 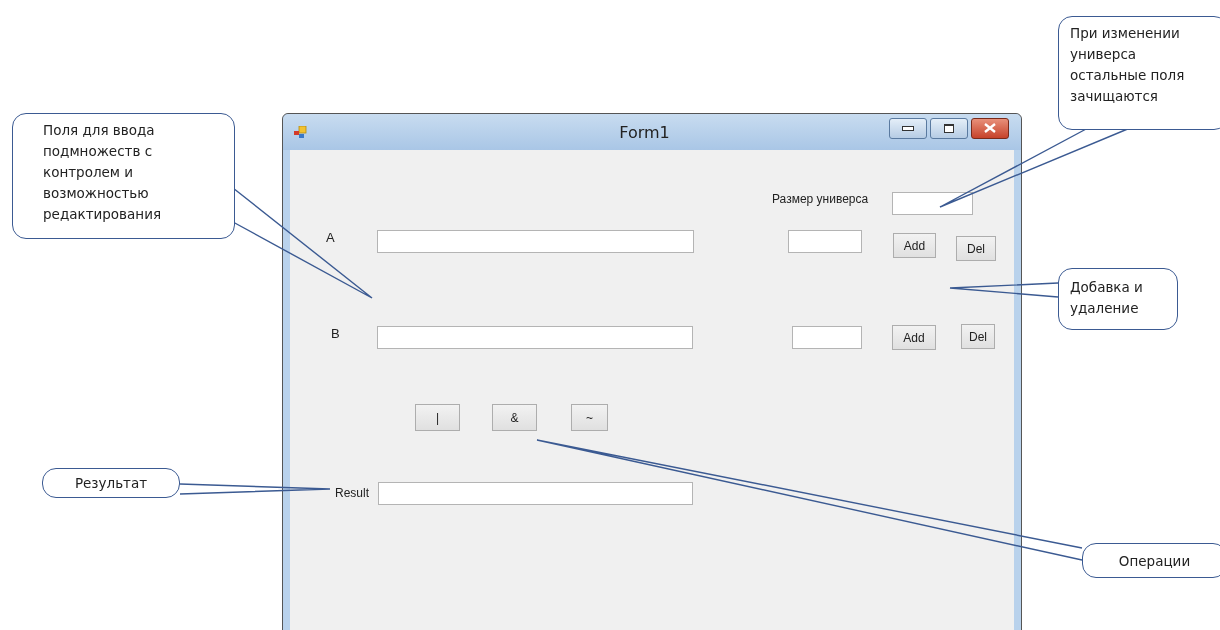 I want to click on result-input, so click(x=535, y=493).